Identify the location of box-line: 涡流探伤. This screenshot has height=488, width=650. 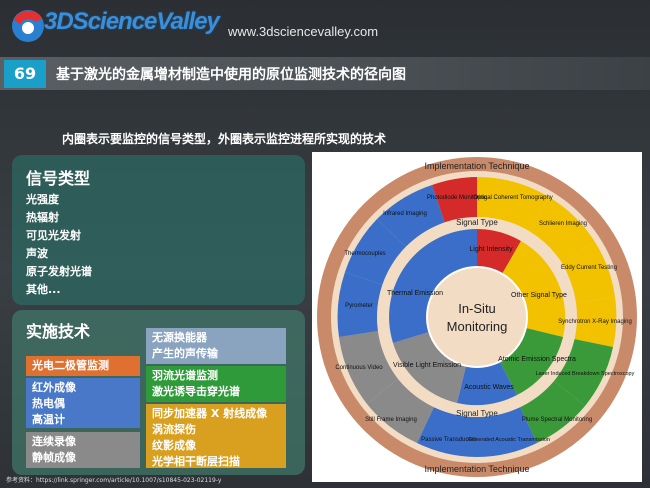
(174, 429).